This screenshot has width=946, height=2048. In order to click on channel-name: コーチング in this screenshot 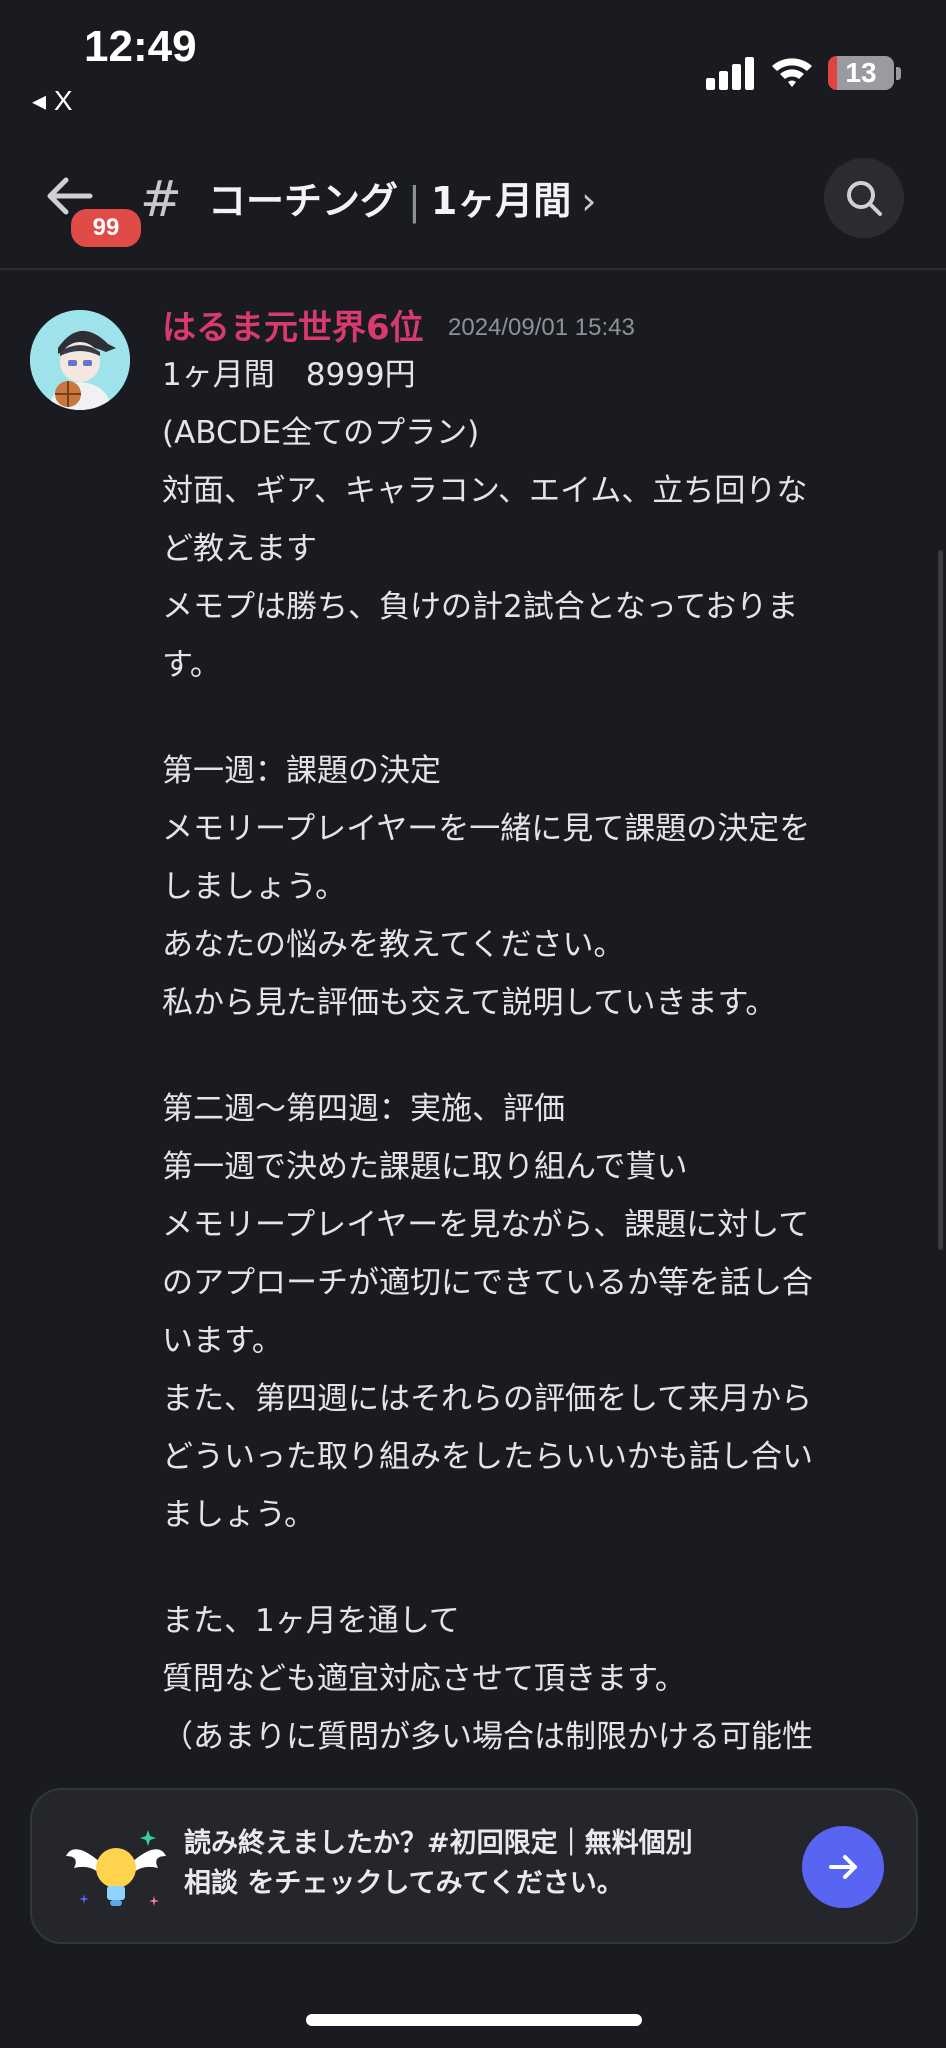, I will do `click(303, 201)`.